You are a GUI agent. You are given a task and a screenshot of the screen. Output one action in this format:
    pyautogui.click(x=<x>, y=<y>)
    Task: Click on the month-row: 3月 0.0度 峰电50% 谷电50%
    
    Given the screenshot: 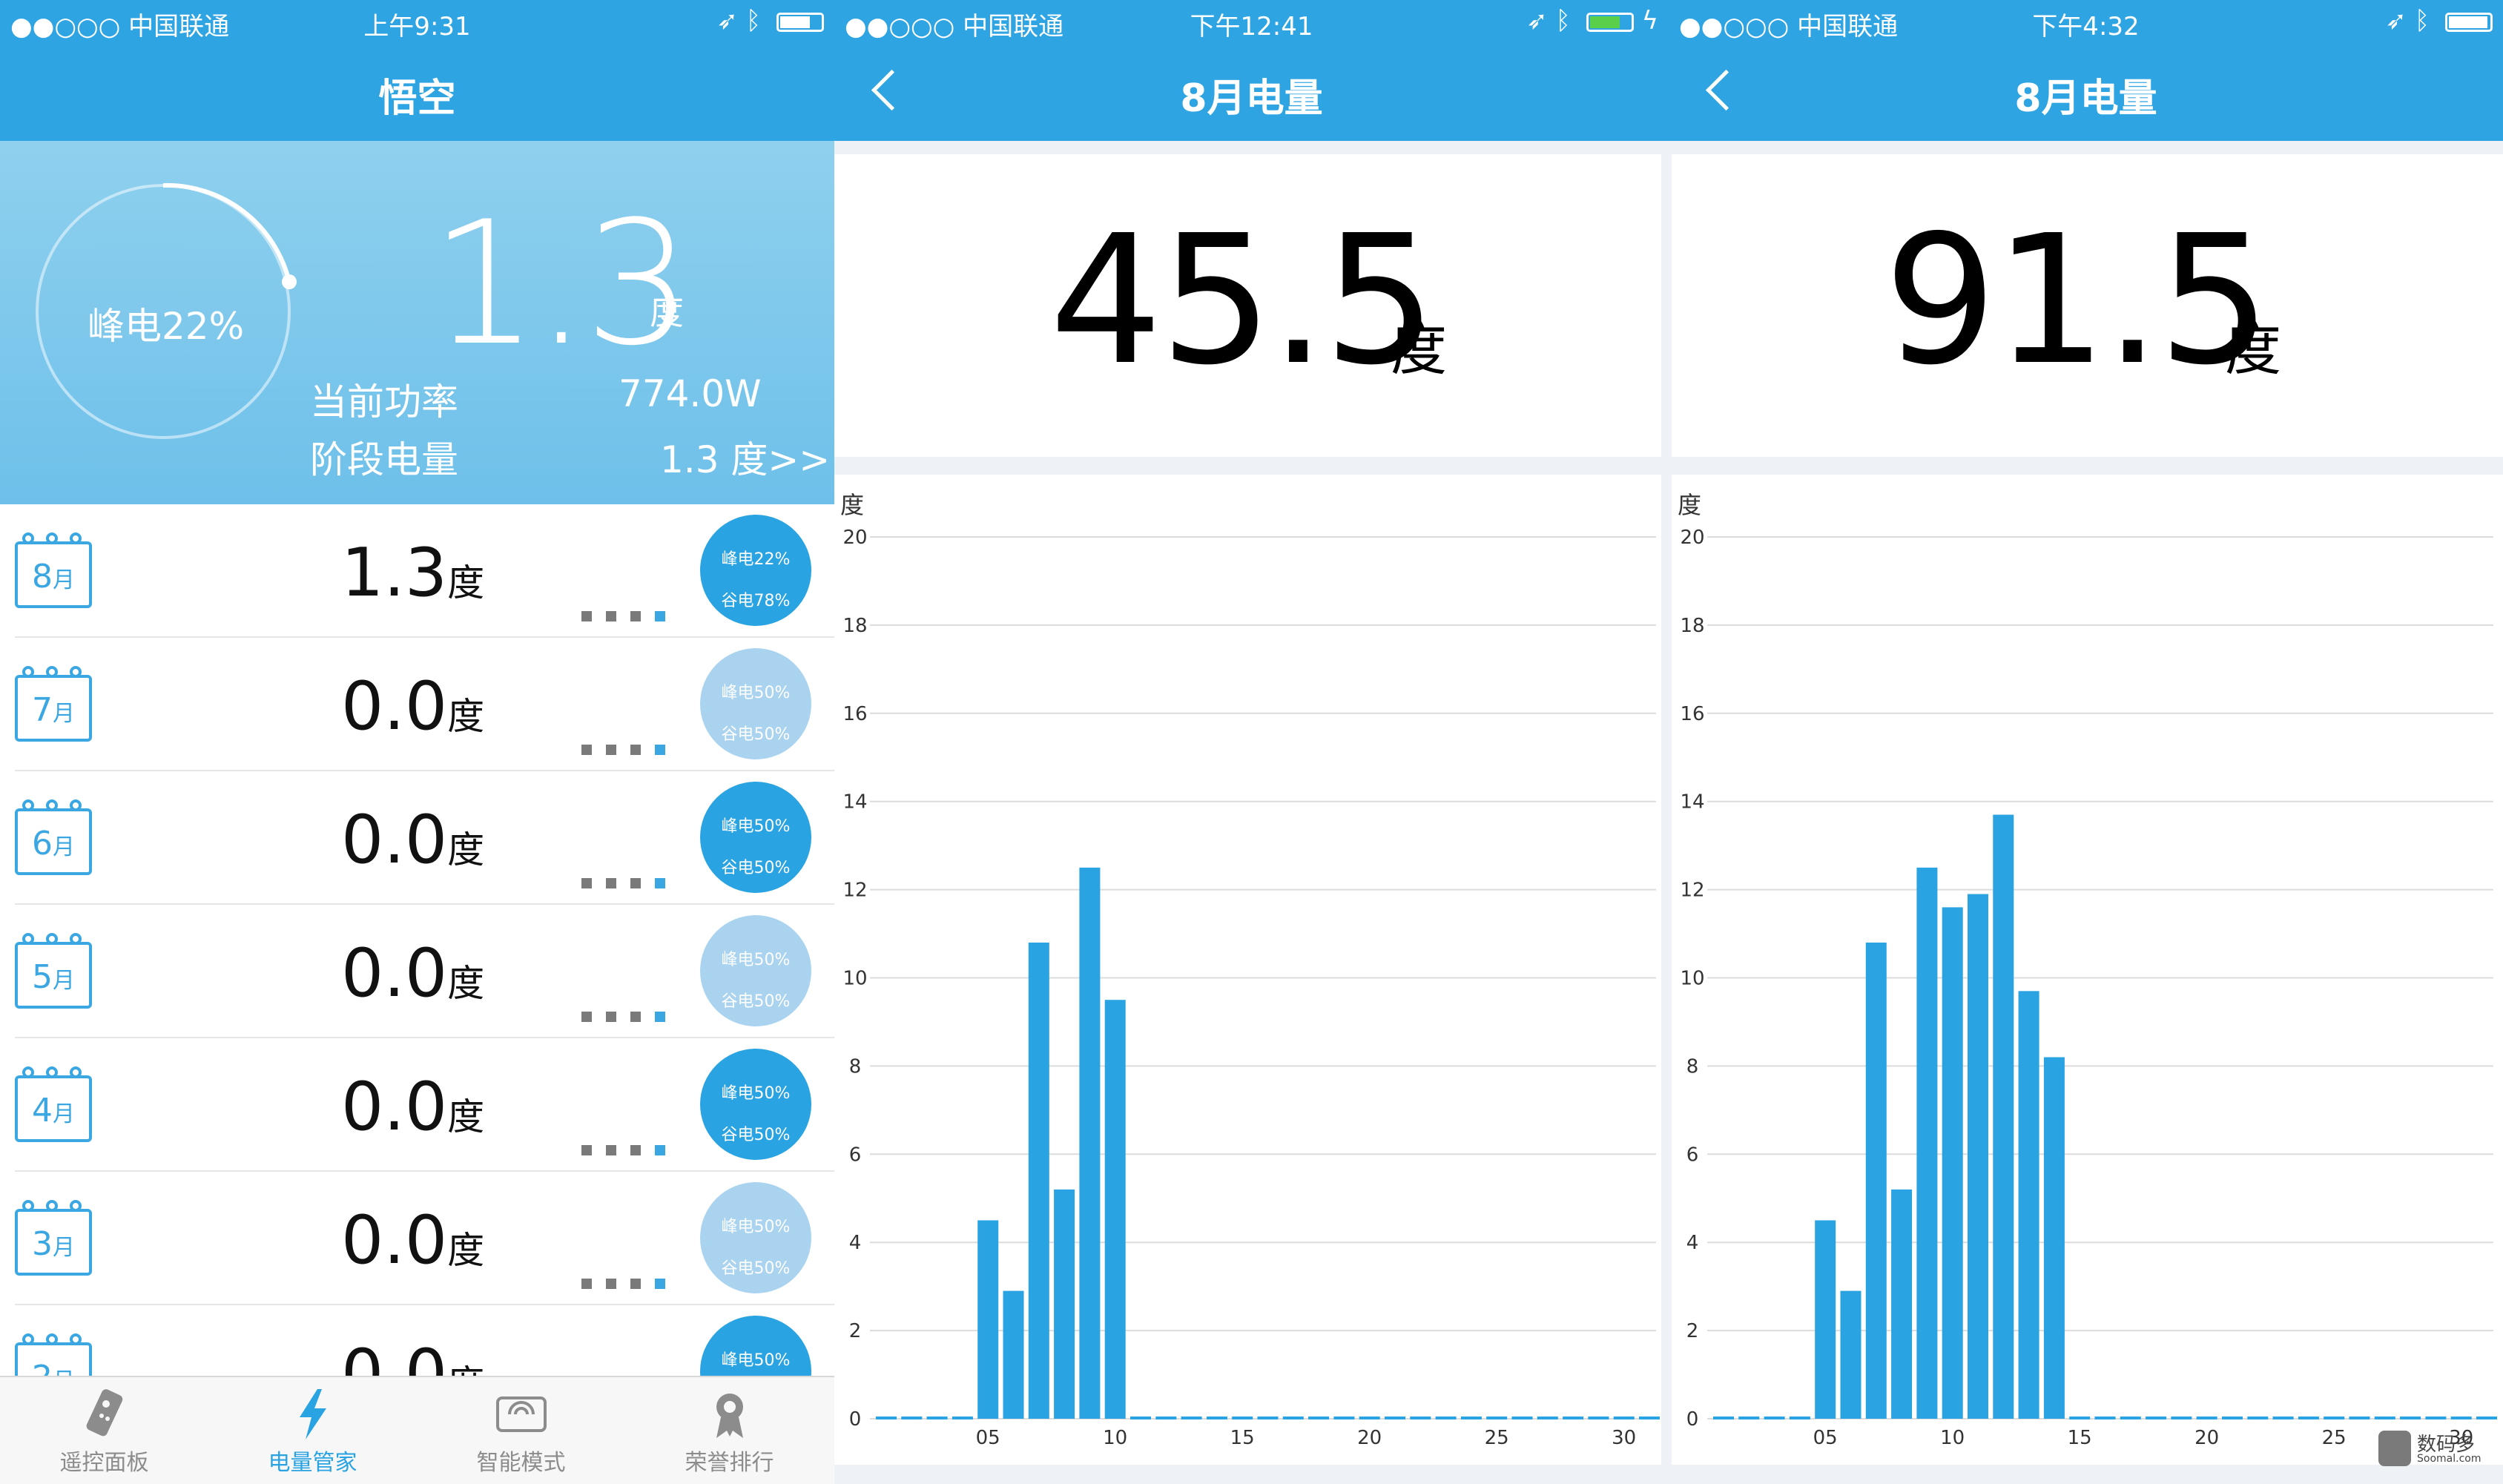 What is the action you would take?
    pyautogui.click(x=417, y=1239)
    